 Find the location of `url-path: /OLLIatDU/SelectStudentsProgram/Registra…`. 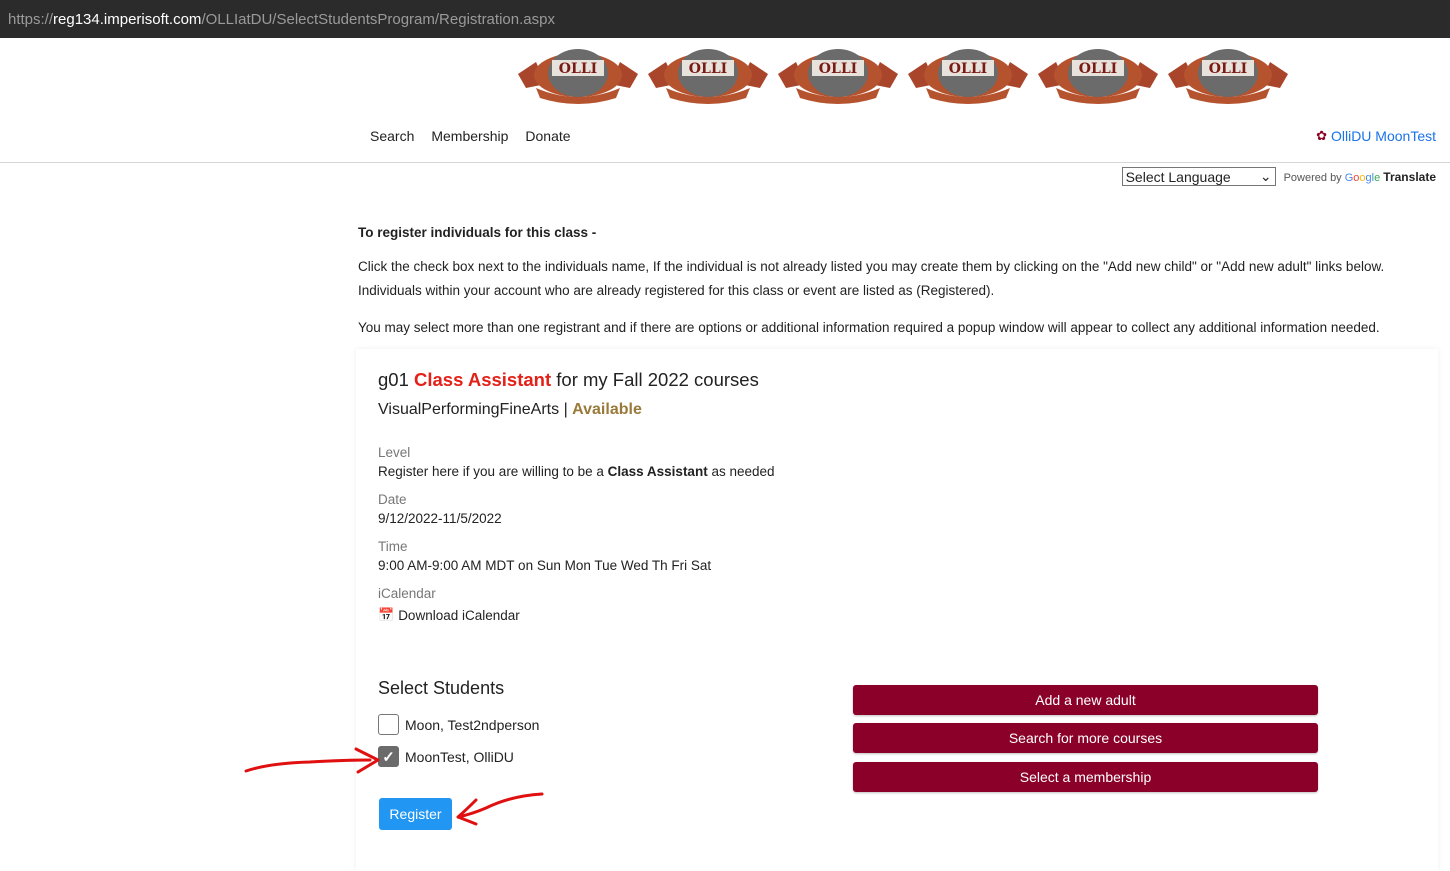

url-path: /OLLIatDU/SelectStudentsProgram/Registra… is located at coordinates (378, 19).